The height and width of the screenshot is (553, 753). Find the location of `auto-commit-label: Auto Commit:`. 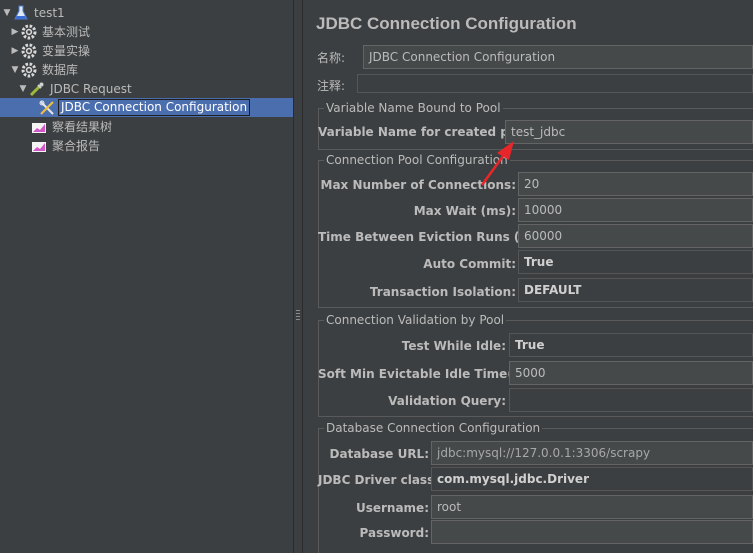

auto-commit-label: Auto Commit: is located at coordinates (469, 264).